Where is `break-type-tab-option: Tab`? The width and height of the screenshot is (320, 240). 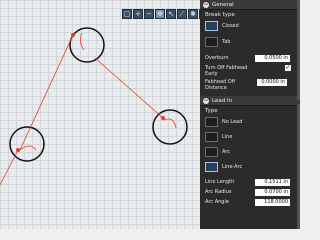
break-type-tab-option: Tab is located at coordinates (250, 42).